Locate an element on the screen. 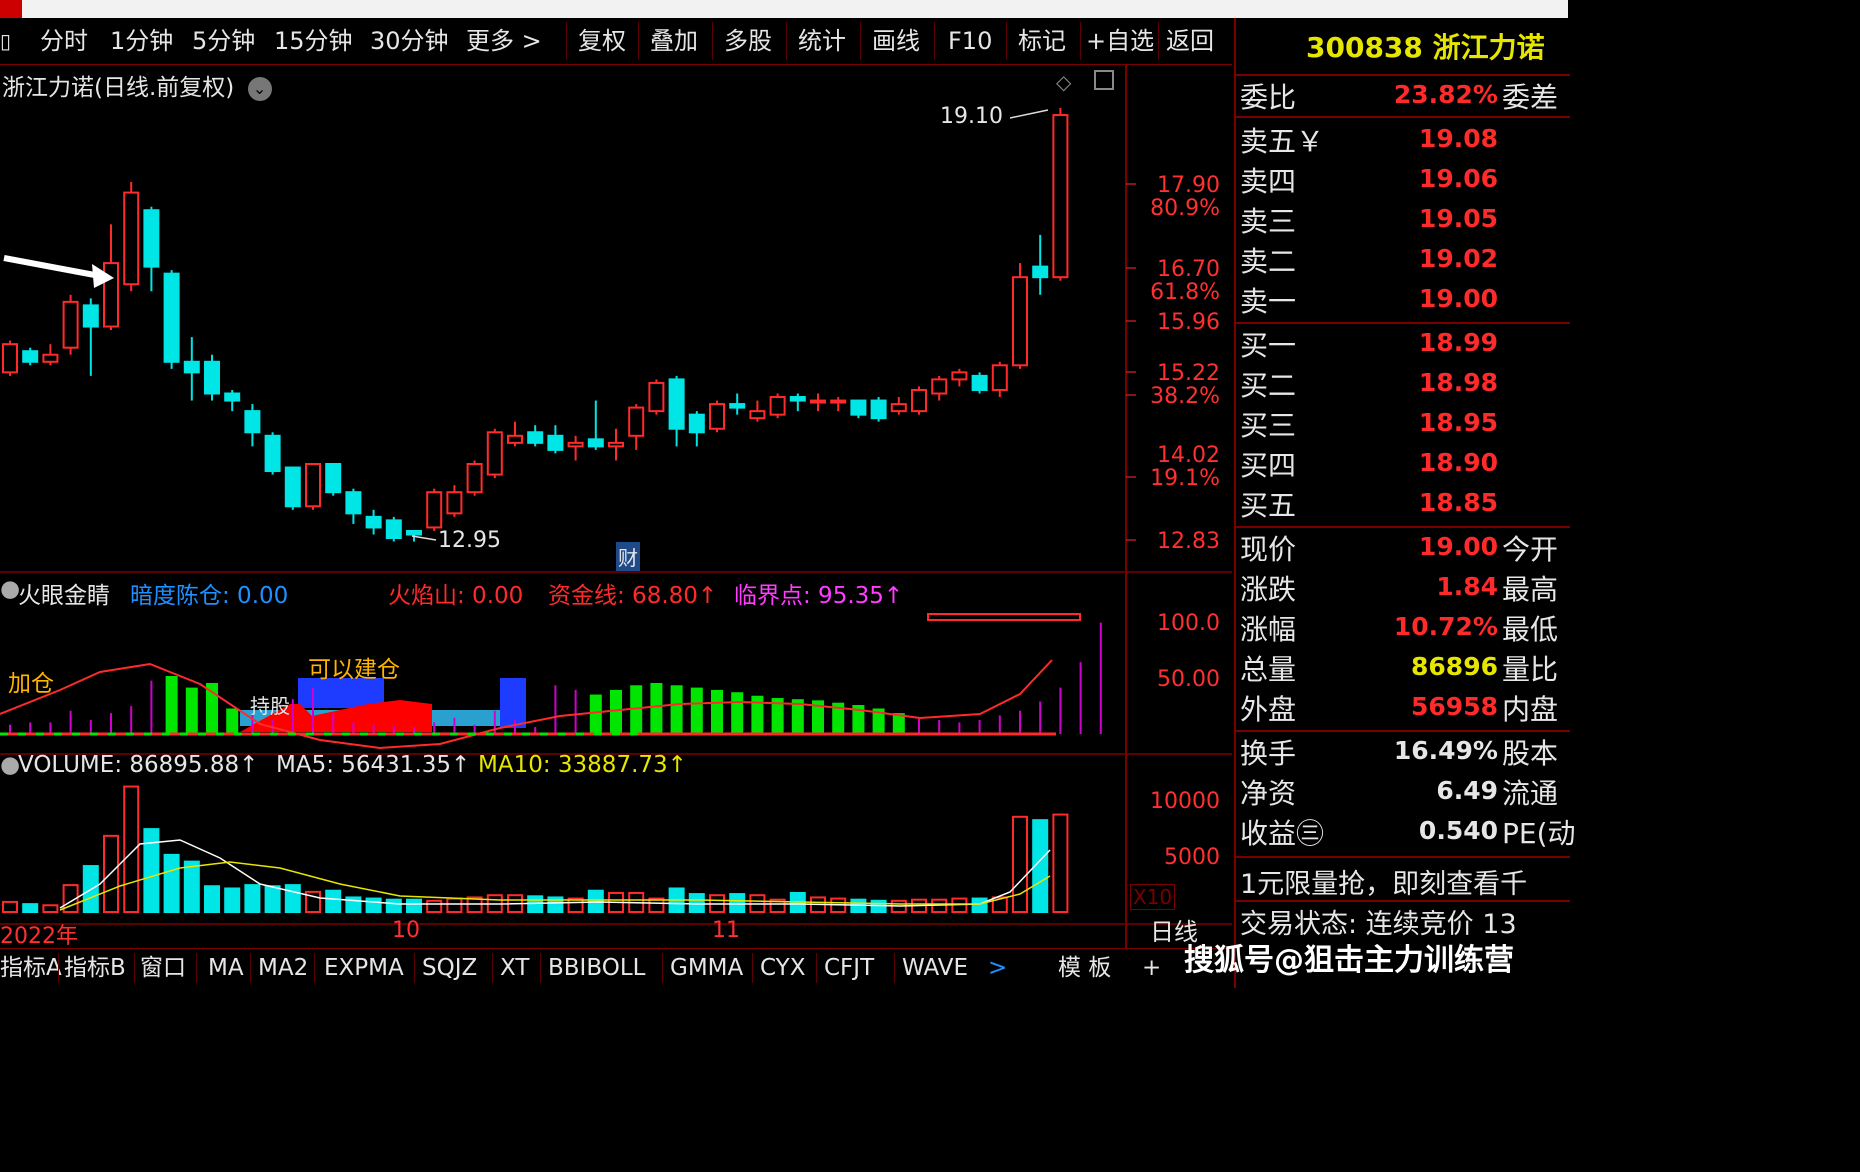 This screenshot has width=1860, height=1172. indicator-name: 火眼金睛 is located at coordinates (64, 596).